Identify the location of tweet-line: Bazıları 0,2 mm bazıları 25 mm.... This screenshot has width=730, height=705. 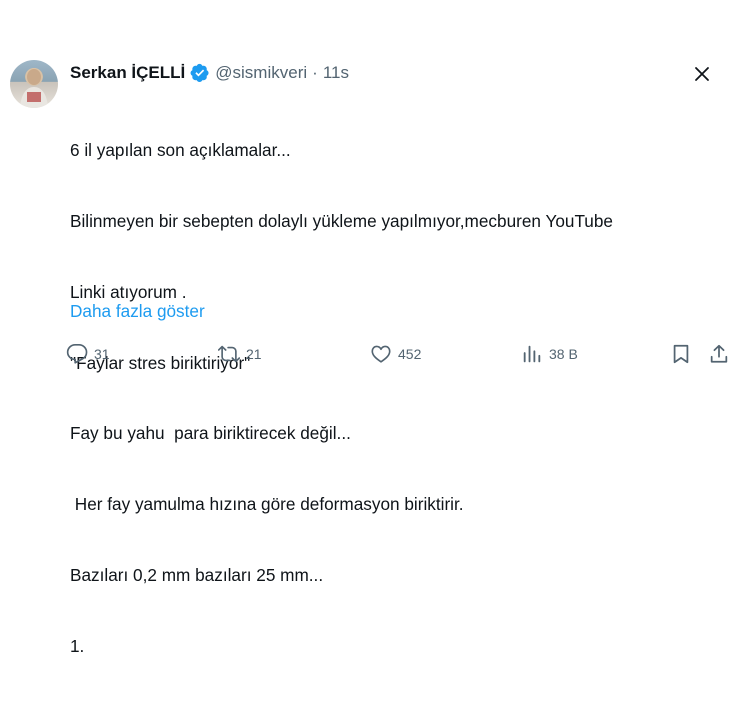
(197, 574).